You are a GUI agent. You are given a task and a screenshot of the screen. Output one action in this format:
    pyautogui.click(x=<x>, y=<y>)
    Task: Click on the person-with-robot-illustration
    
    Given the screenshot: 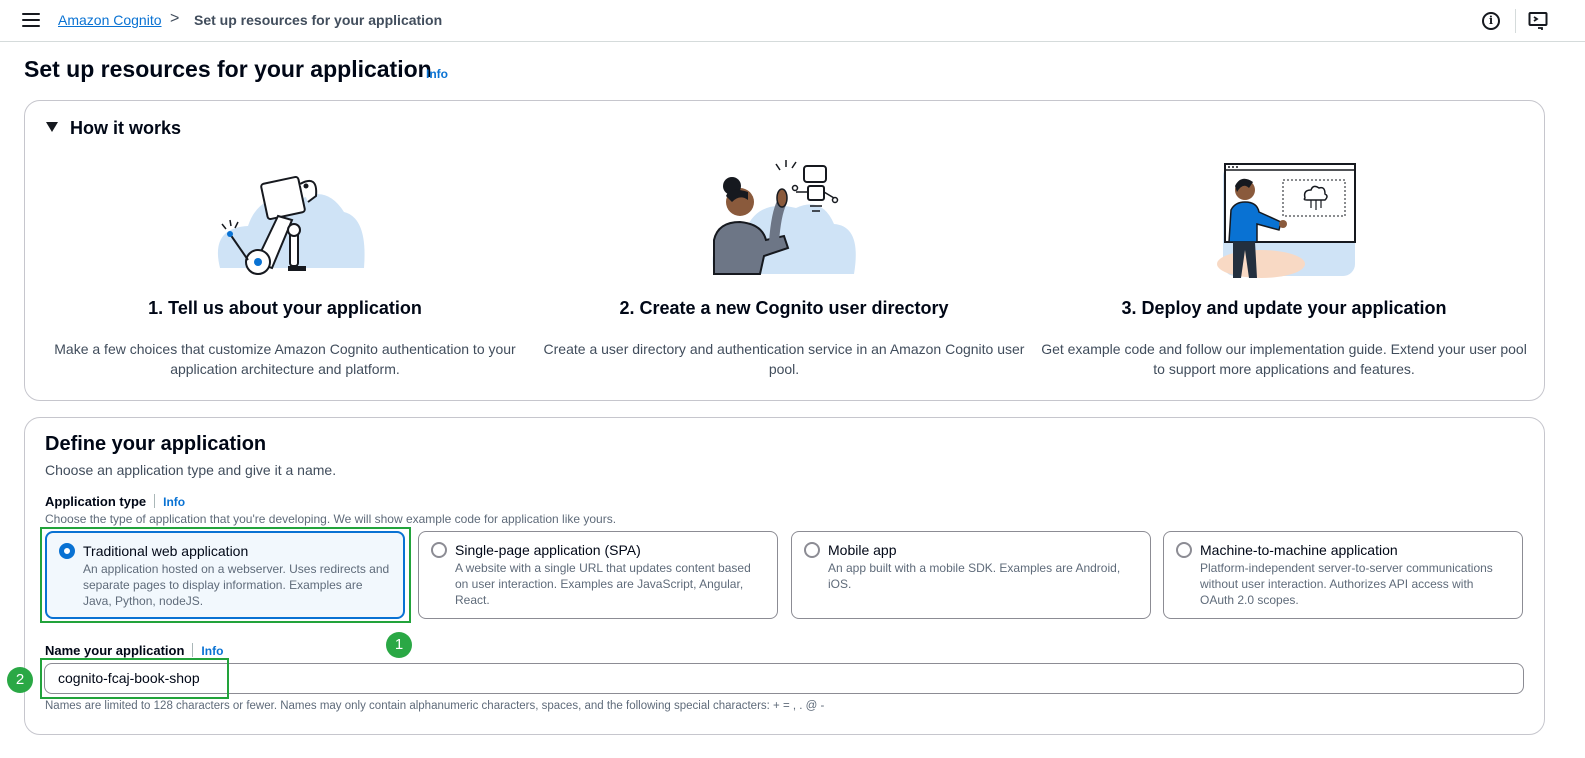 What is the action you would take?
    pyautogui.click(x=784, y=220)
    